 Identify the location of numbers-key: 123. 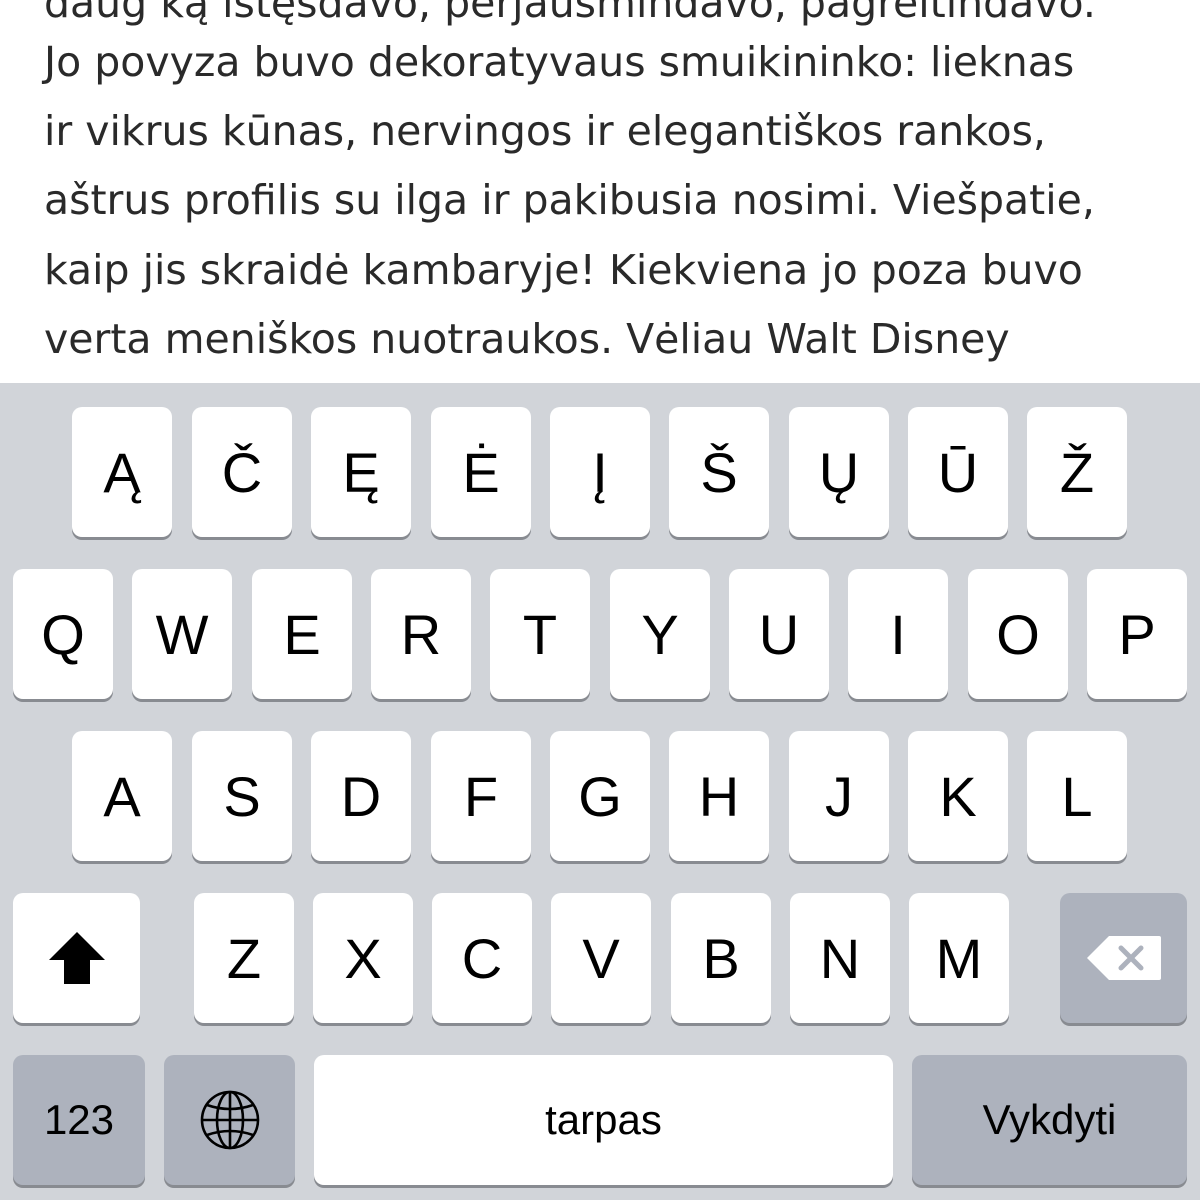
(79, 1120).